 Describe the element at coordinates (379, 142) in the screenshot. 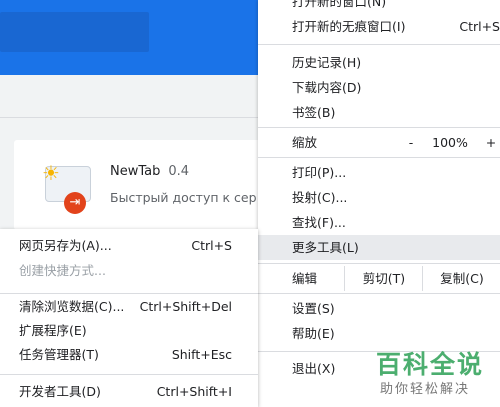

I see `zoom-row: 缩放 - 100% +` at that location.